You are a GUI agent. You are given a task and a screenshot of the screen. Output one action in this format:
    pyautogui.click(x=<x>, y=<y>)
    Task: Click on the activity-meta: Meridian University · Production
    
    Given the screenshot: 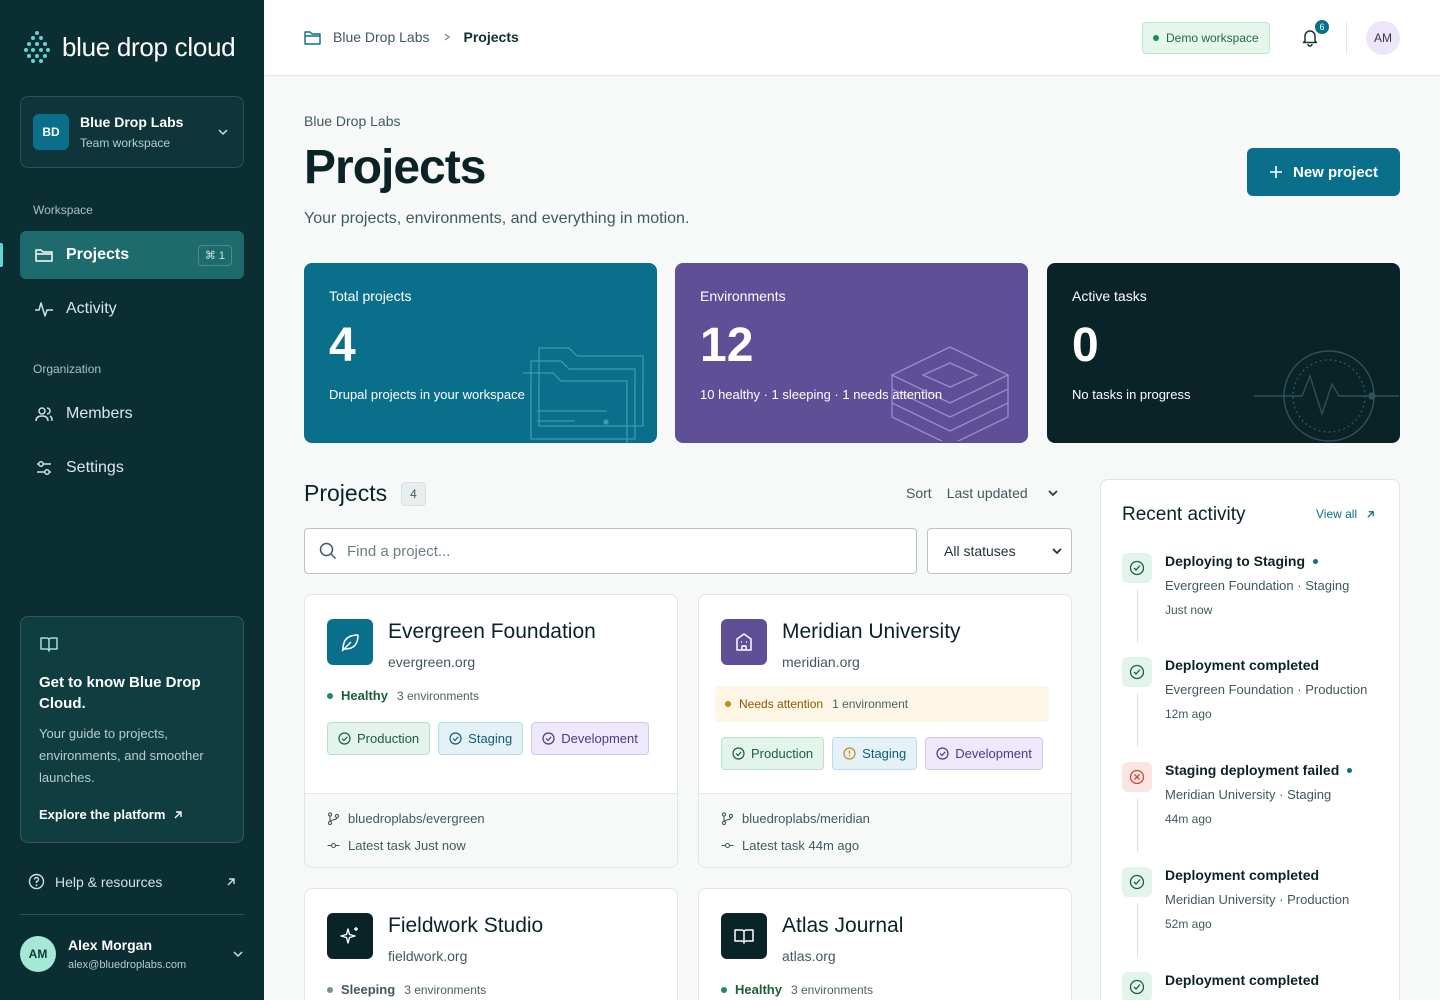 What is the action you would take?
    pyautogui.click(x=1257, y=899)
    